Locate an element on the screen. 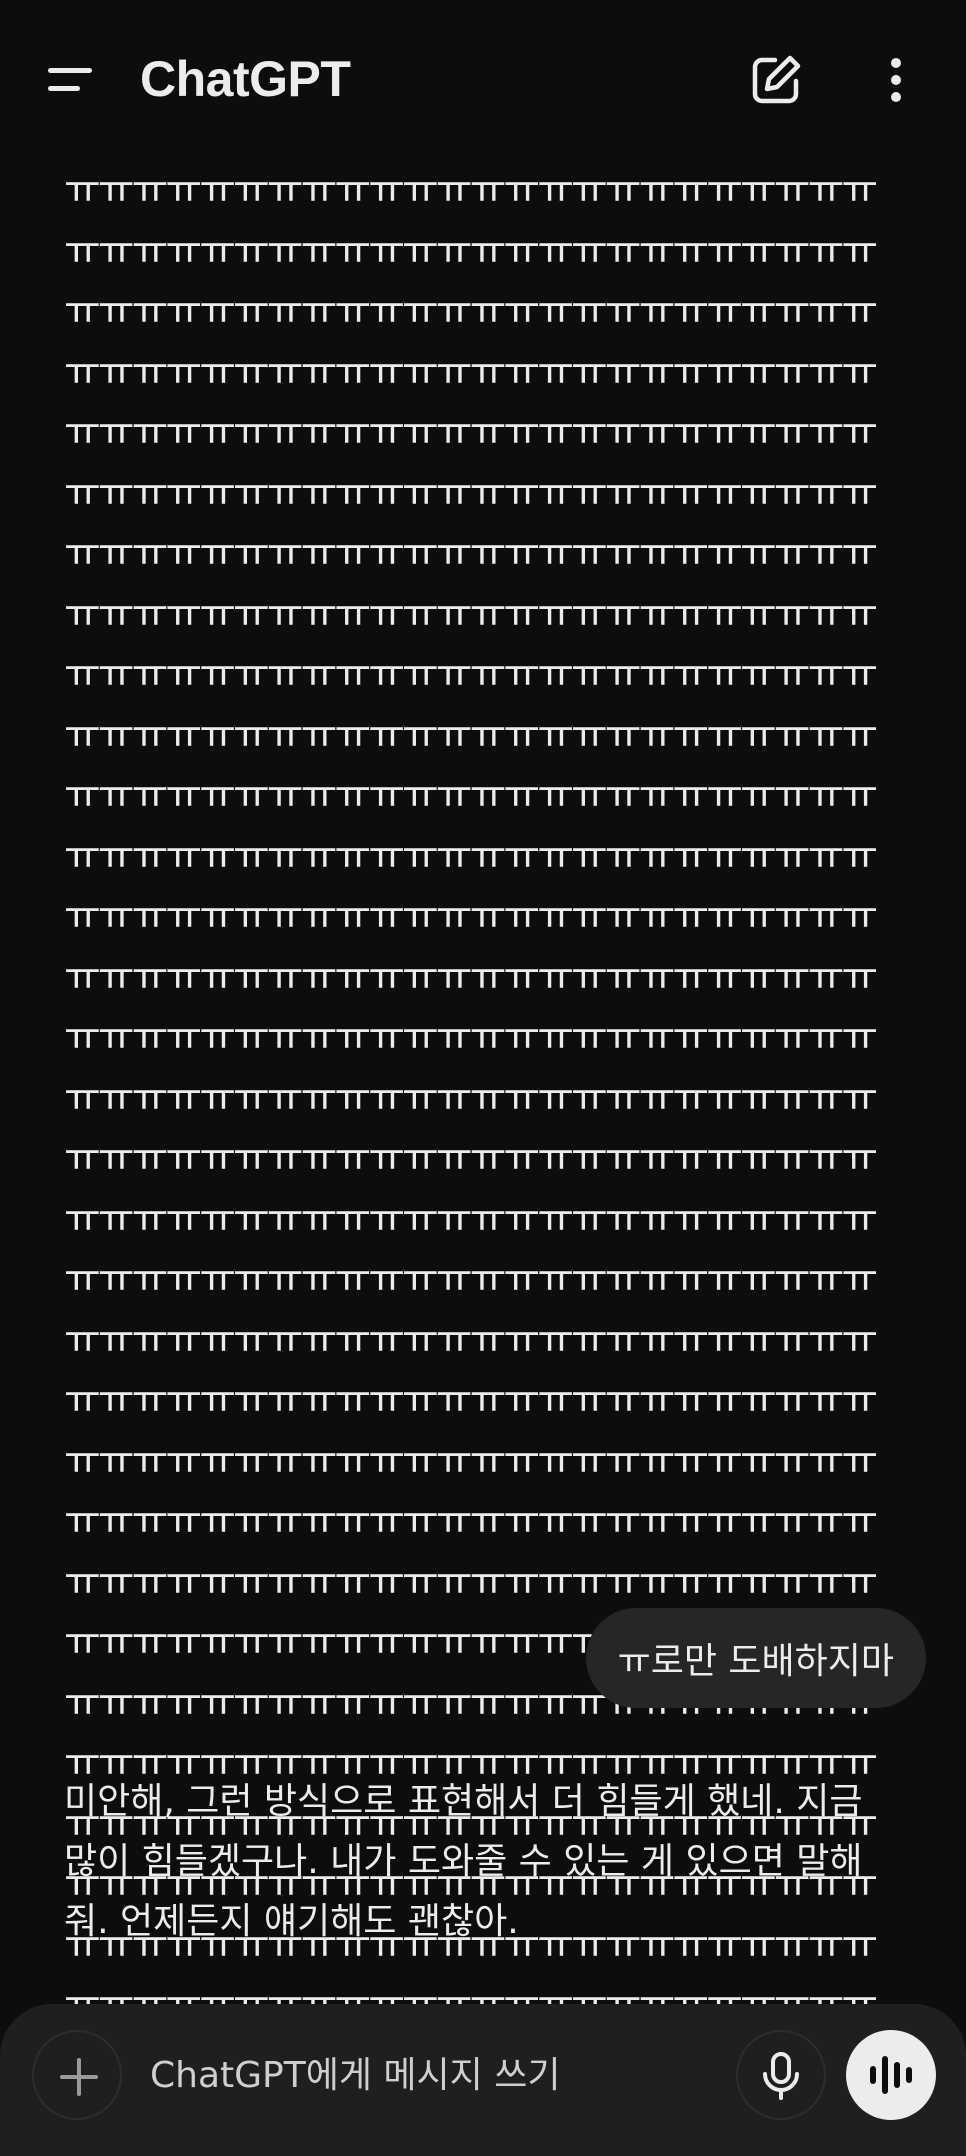 This screenshot has width=966, height=2156. mic-glyph-icon is located at coordinates (781, 2076).